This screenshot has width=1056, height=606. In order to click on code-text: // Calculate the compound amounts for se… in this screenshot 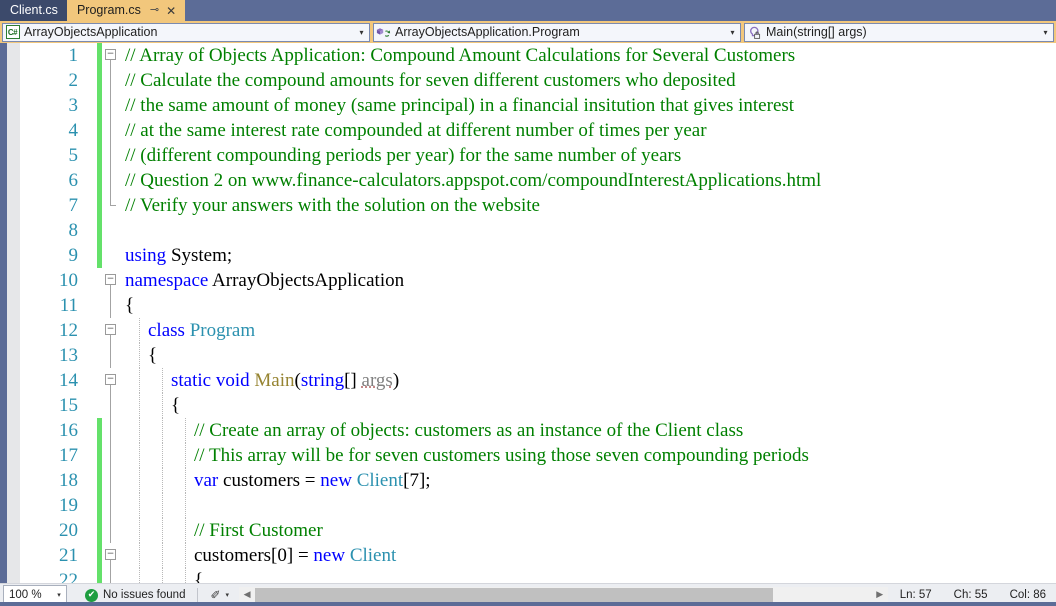, I will do `click(588, 80)`.